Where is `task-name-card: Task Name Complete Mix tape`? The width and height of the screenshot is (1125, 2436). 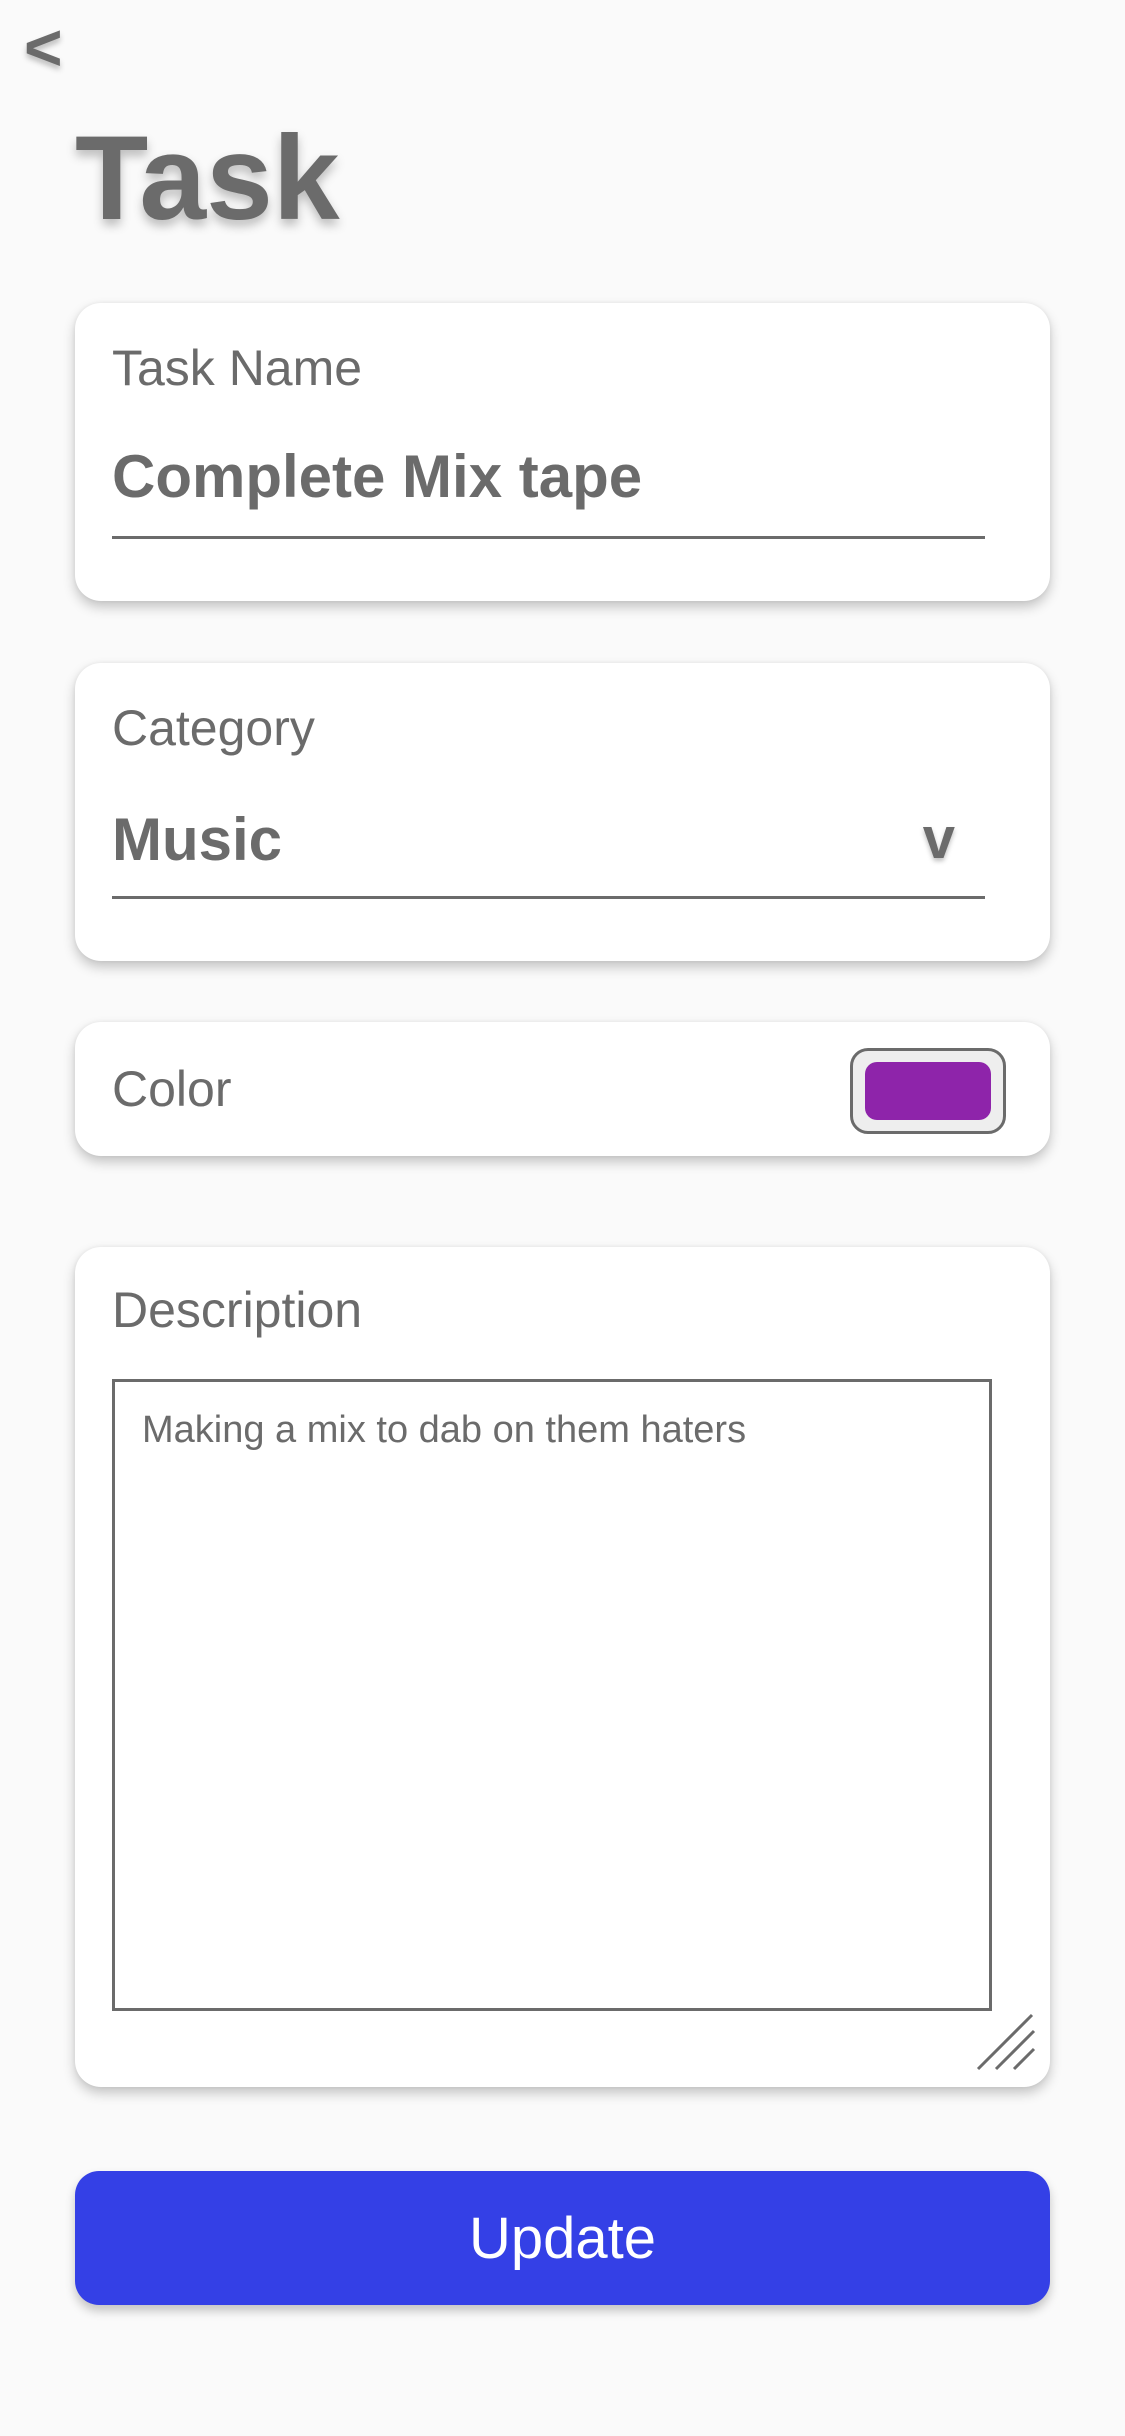
task-name-card: Task Name Complete Mix tape is located at coordinates (562, 452).